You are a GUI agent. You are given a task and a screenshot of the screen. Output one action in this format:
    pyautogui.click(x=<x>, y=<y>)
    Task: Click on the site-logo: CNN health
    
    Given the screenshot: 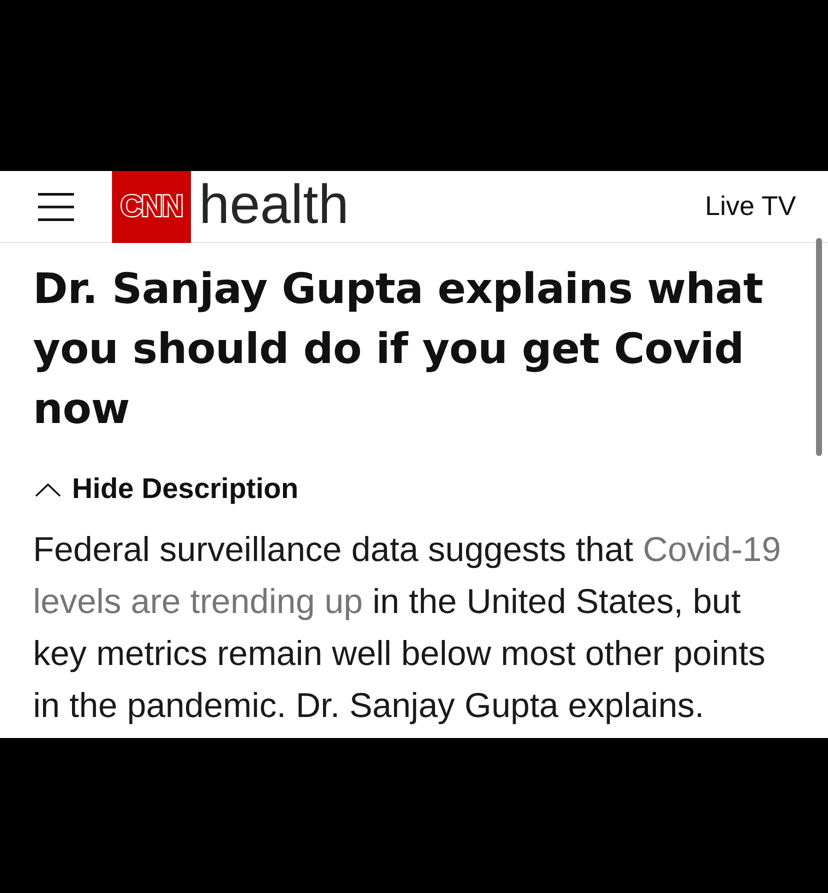 What is the action you would take?
    pyautogui.click(x=230, y=207)
    